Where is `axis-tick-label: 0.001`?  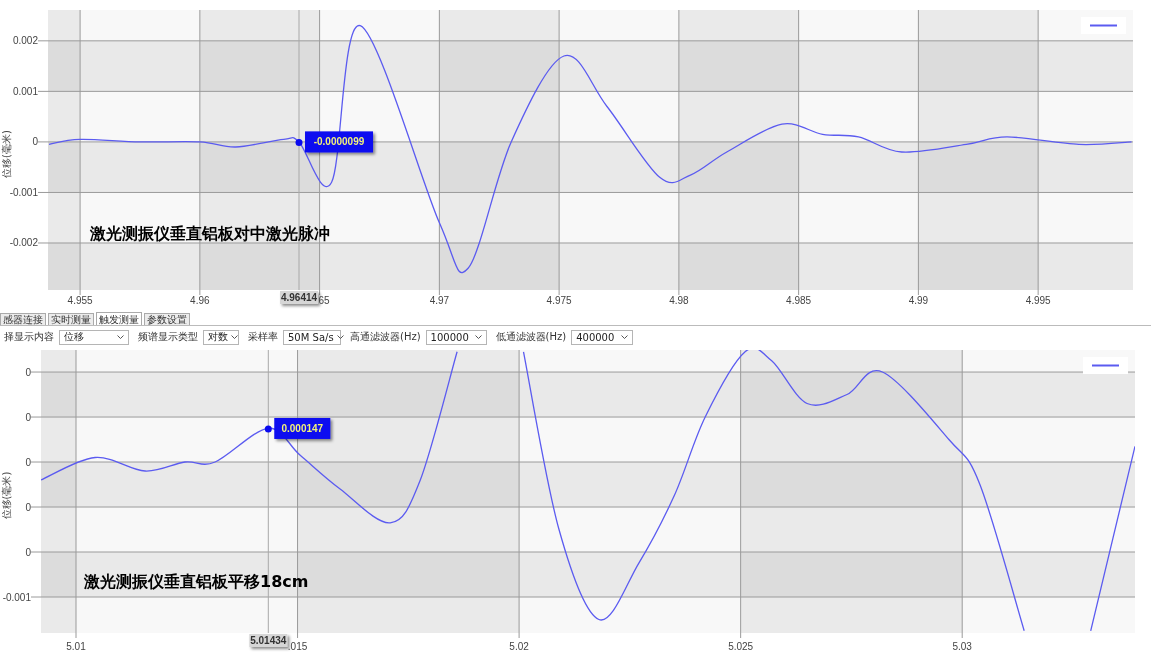 axis-tick-label: 0.001 is located at coordinates (25, 91).